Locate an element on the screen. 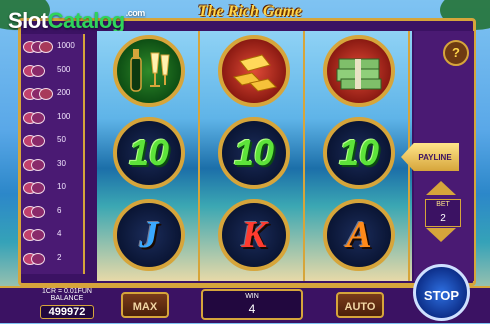  paytable-row: 30 is located at coordinates (53, 165).